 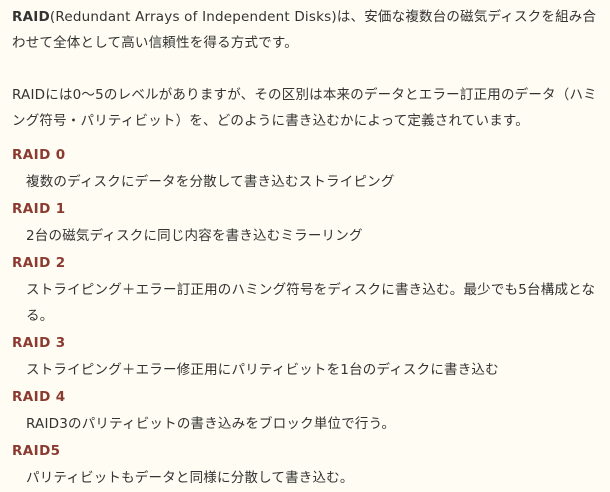 What do you see at coordinates (39, 397) in the screenshot?
I see `raid-level-term: RAID 4` at bounding box center [39, 397].